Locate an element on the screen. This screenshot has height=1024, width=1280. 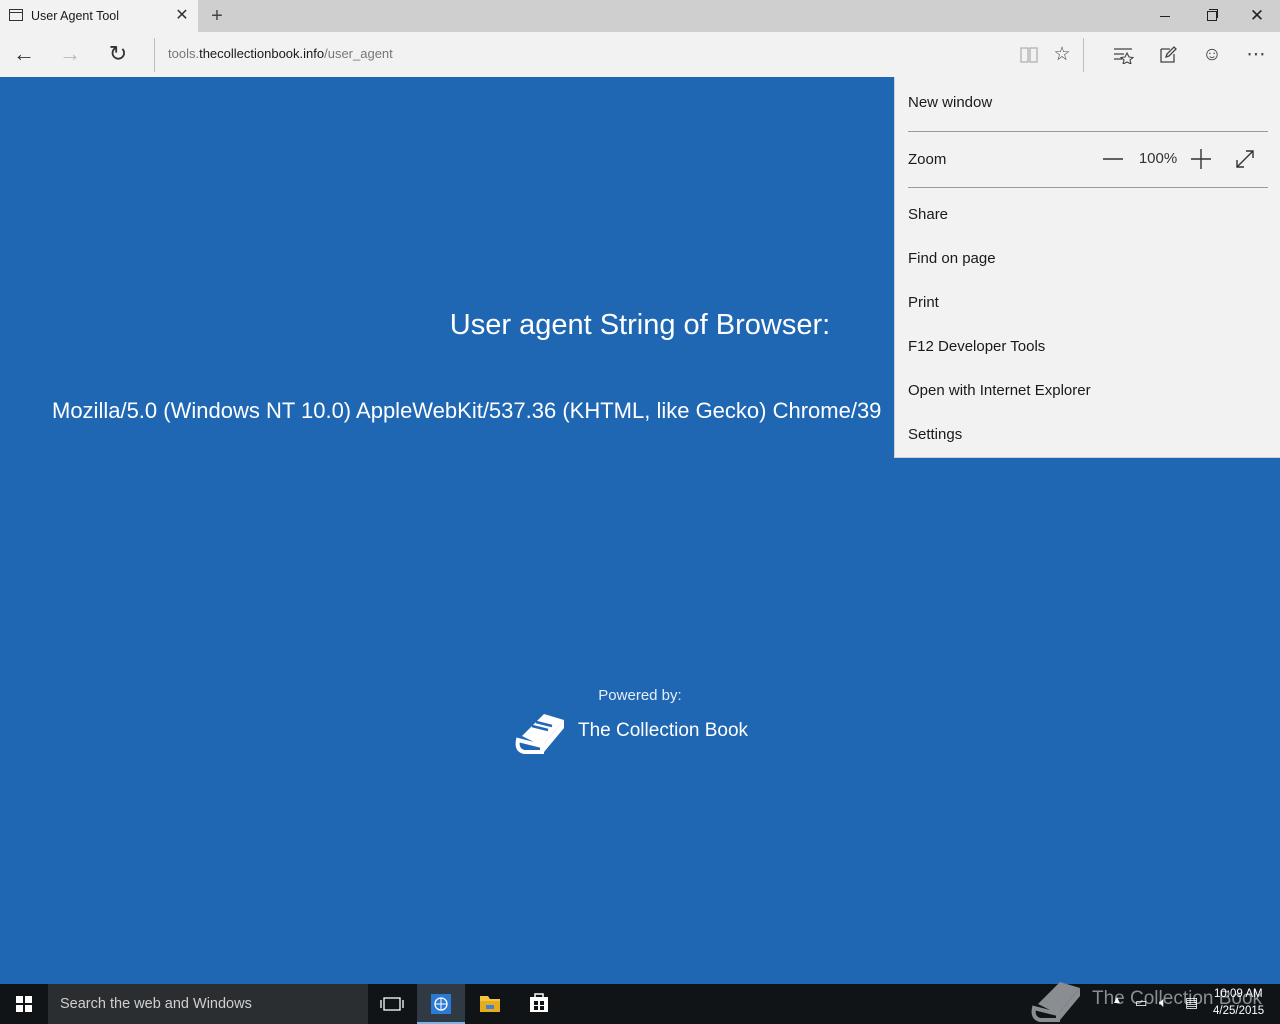
windows-logo-icon is located at coordinates (24, 1004).